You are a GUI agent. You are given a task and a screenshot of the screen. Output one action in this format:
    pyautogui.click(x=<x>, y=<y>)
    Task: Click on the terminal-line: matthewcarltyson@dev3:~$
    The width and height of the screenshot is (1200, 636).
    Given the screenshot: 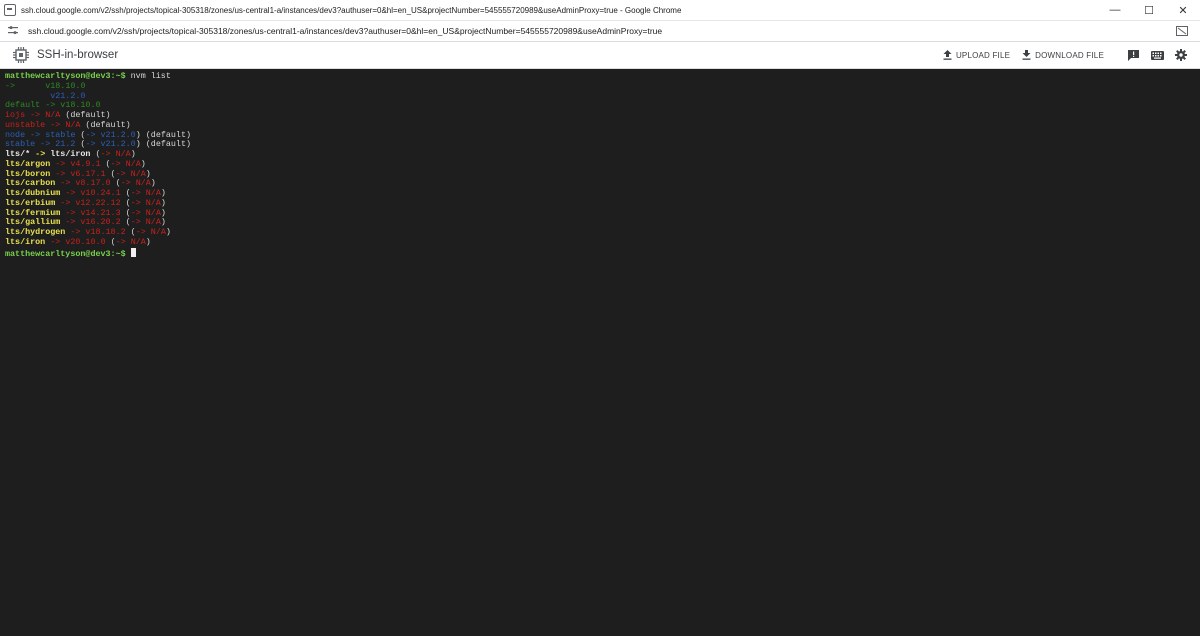 What is the action you would take?
    pyautogui.click(x=600, y=253)
    